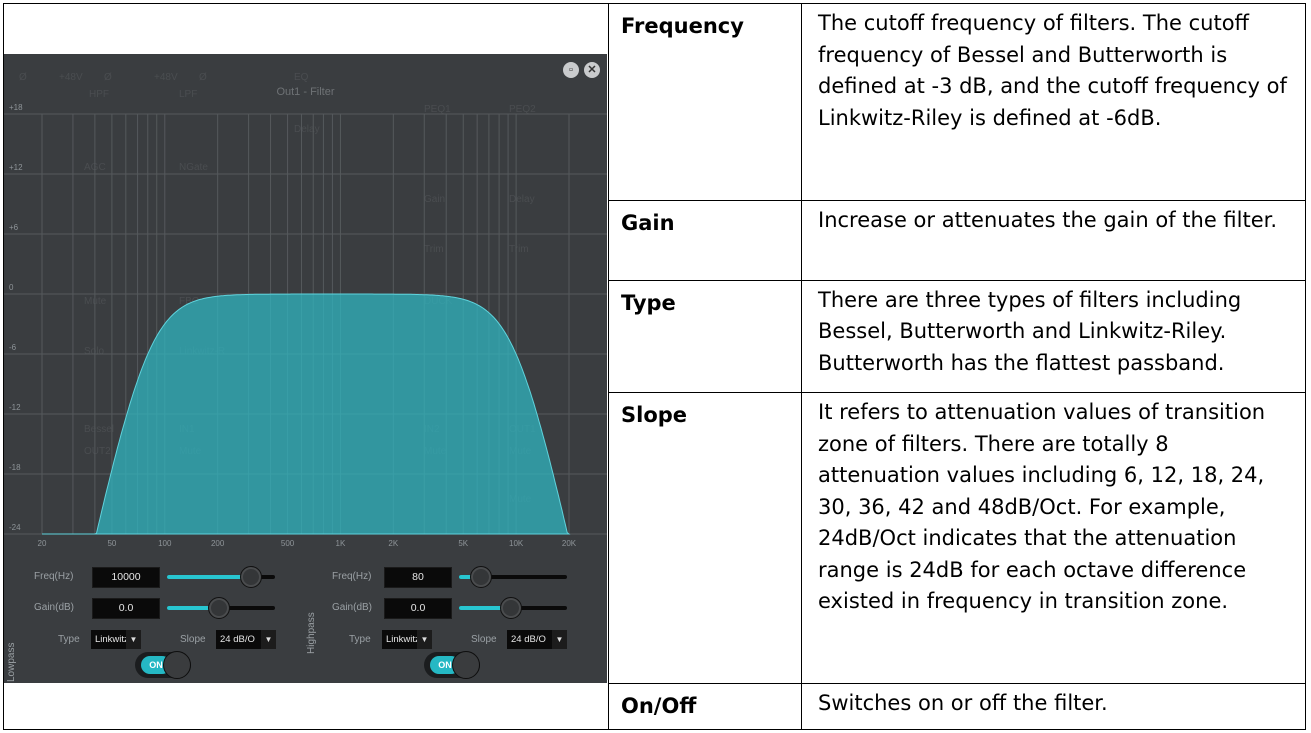 This screenshot has width=1311, height=733. Describe the element at coordinates (15, 527) in the screenshot. I see `y-tick-label: -24` at that location.